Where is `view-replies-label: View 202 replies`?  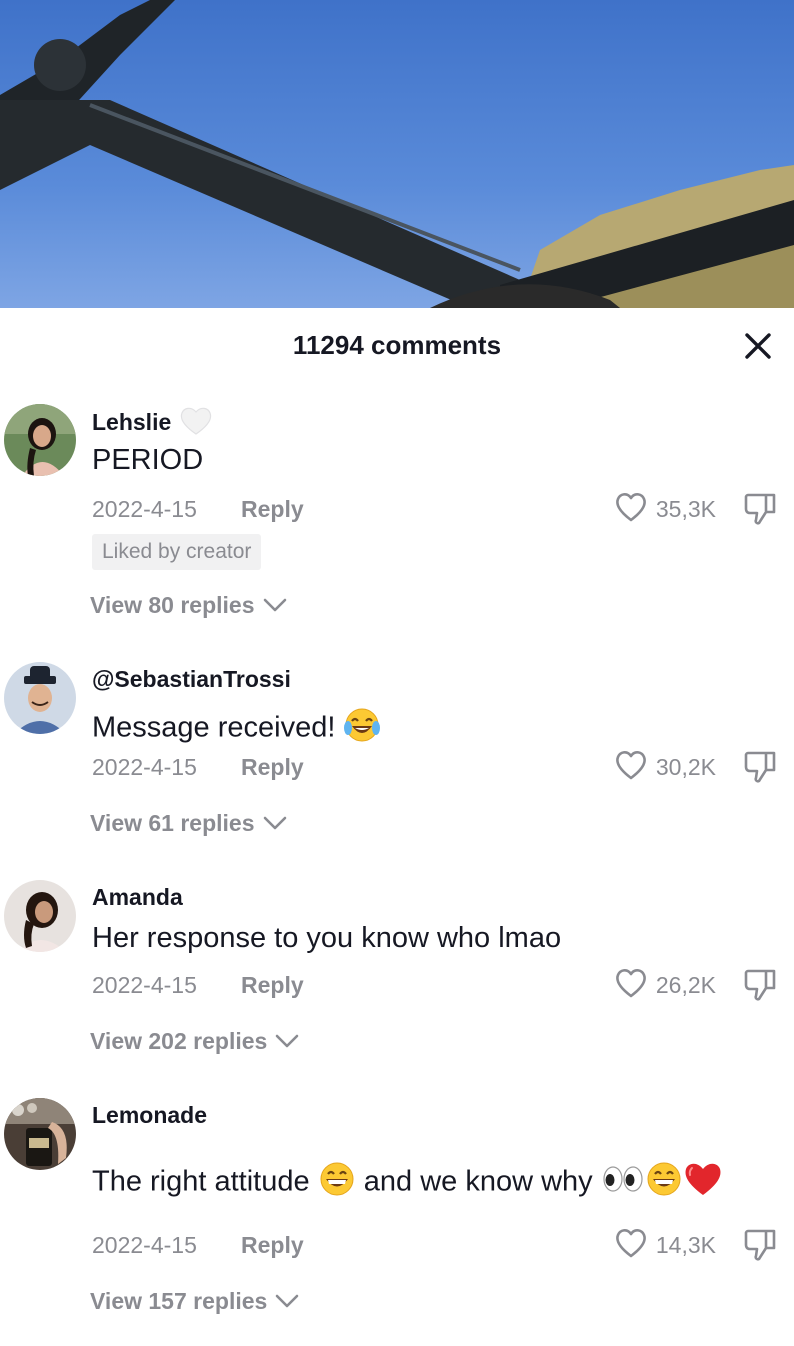 view-replies-label: View 202 replies is located at coordinates (179, 1041).